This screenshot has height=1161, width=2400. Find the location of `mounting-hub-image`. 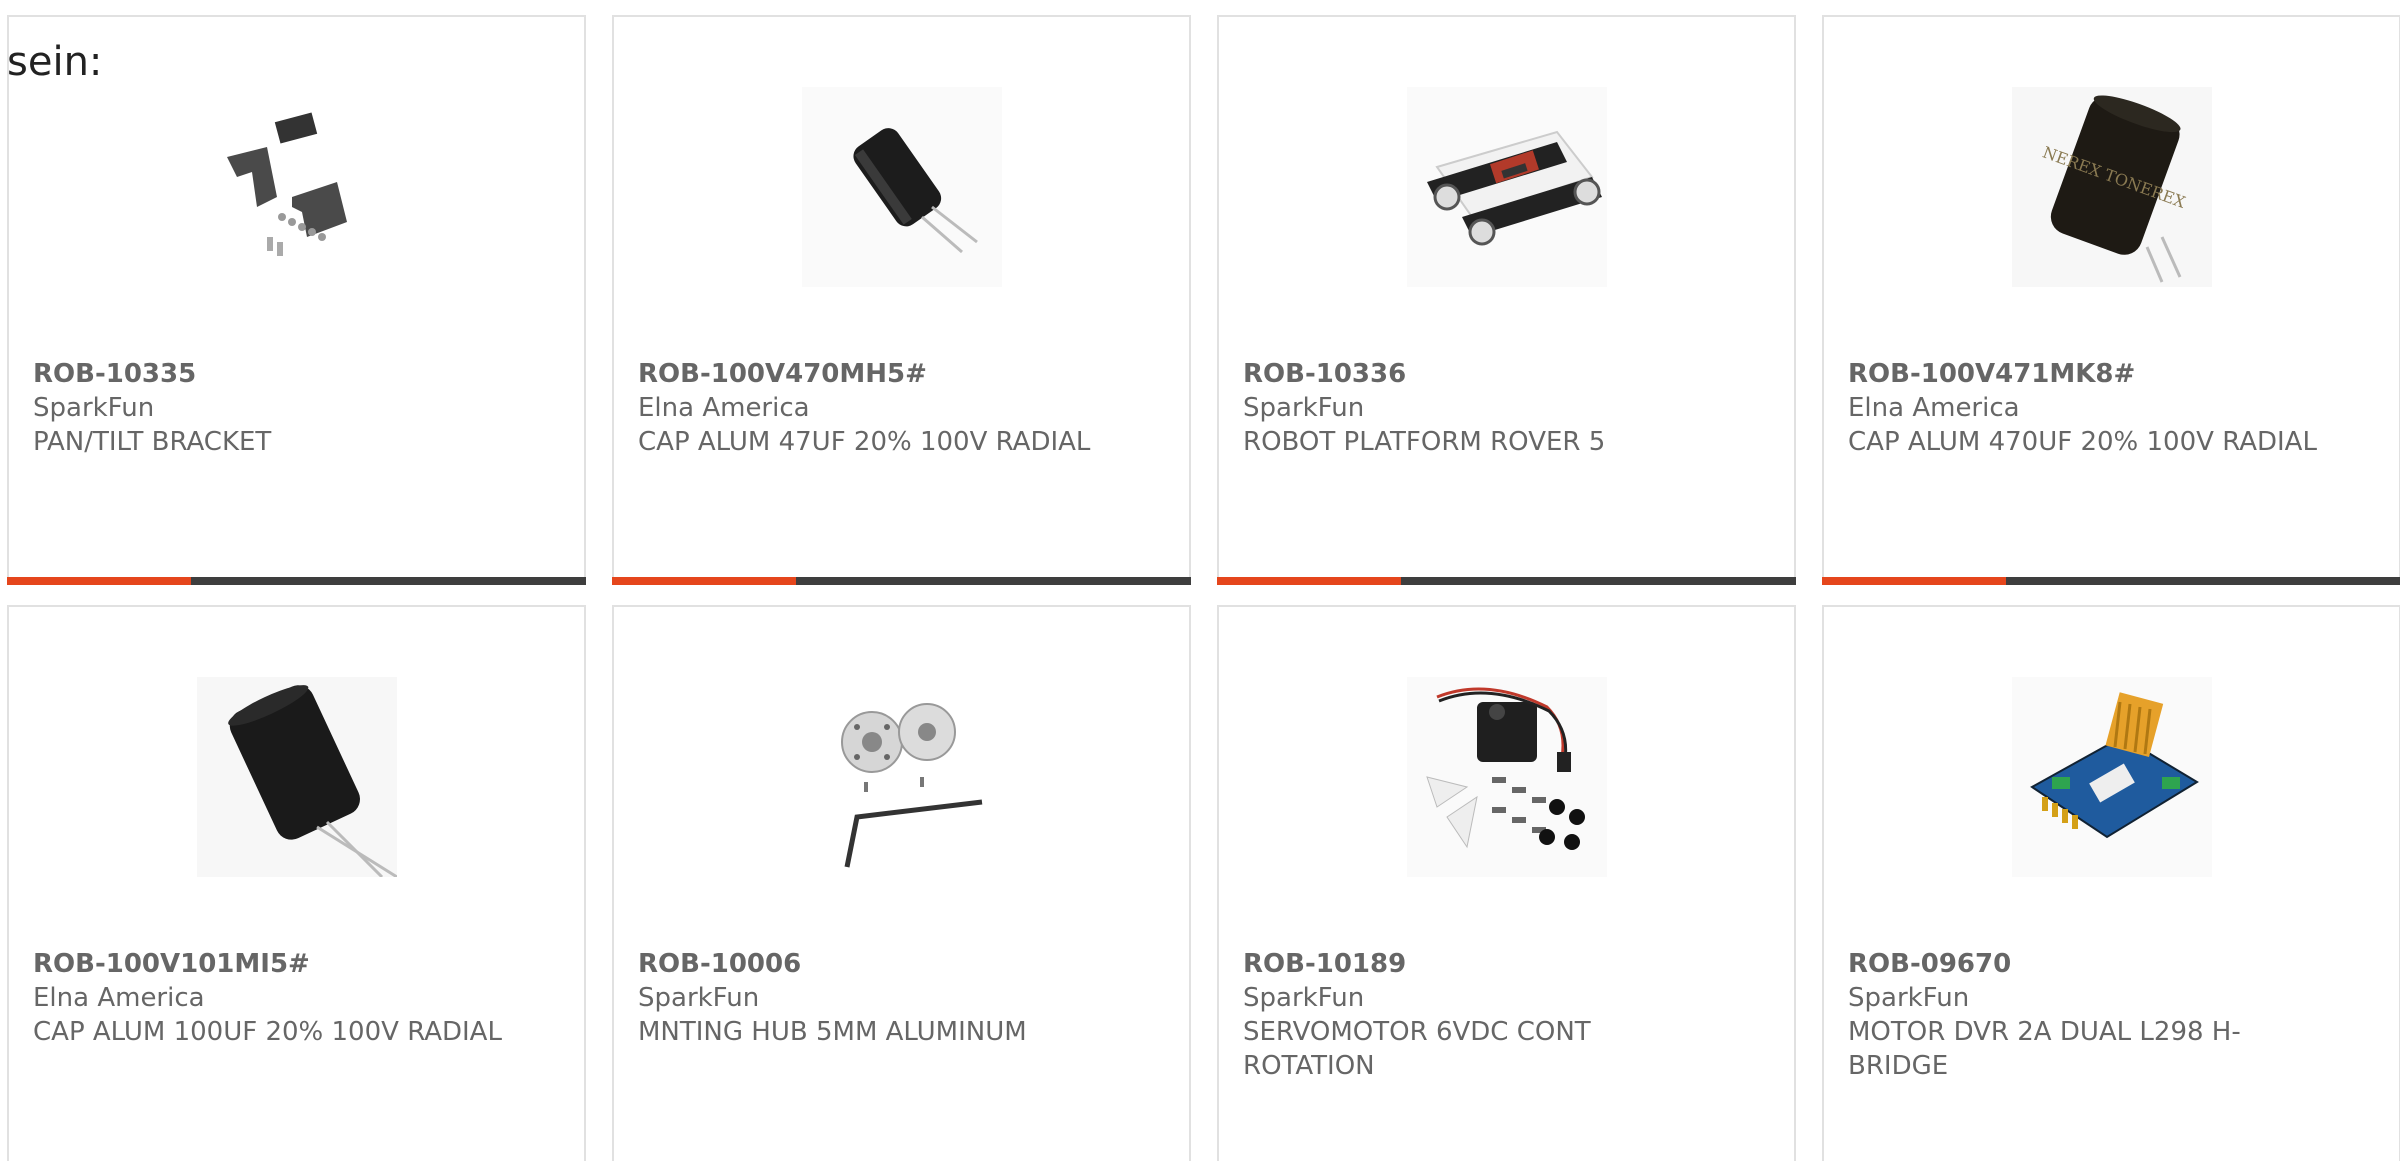

mounting-hub-image is located at coordinates (902, 777).